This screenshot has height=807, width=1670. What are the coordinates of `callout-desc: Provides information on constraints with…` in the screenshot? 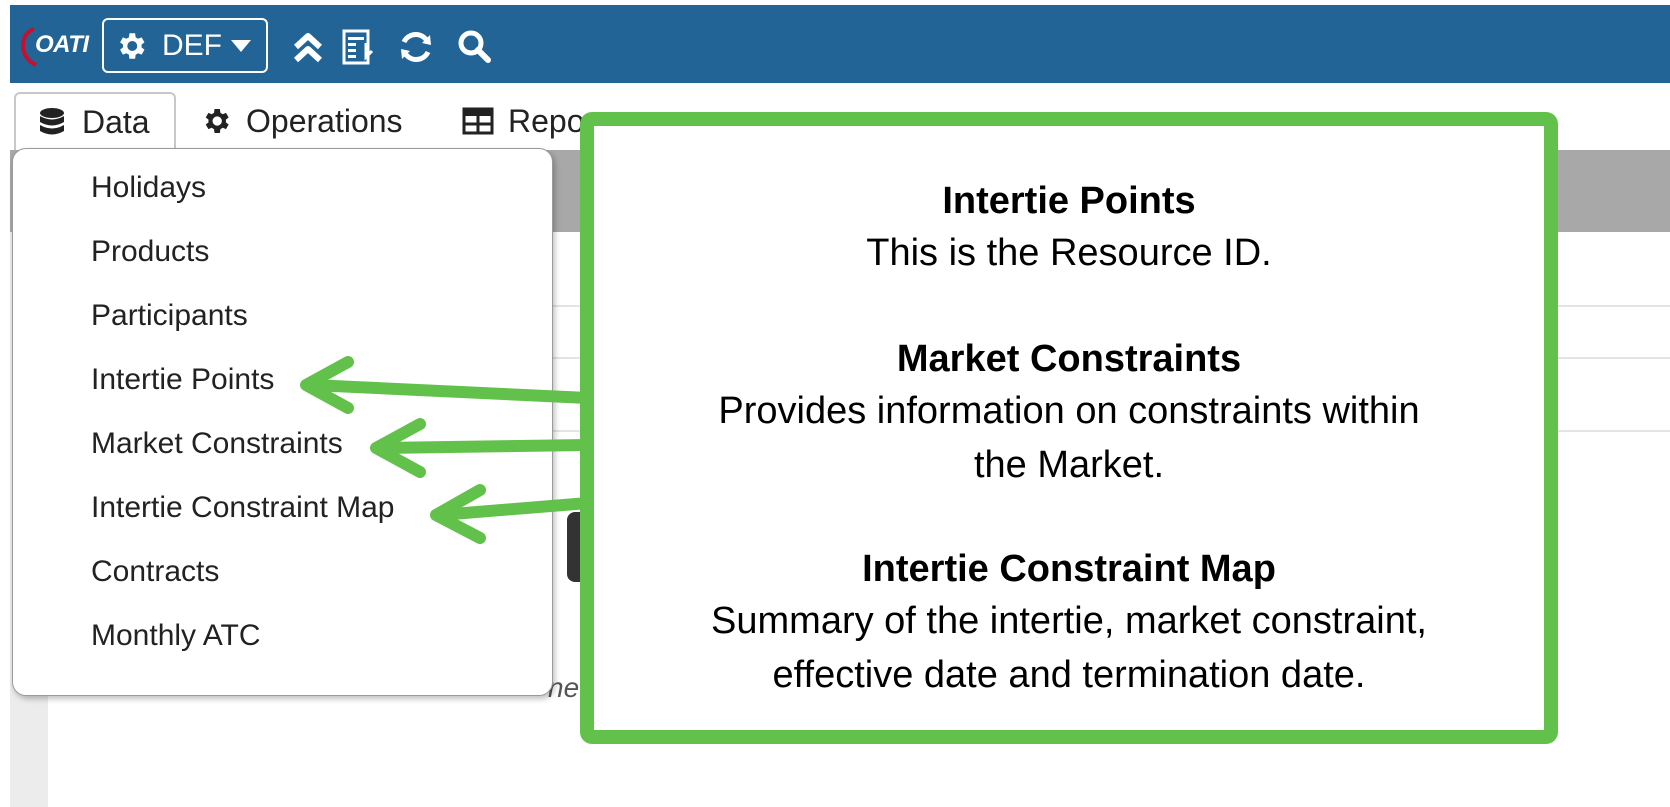 It's located at (1069, 411).